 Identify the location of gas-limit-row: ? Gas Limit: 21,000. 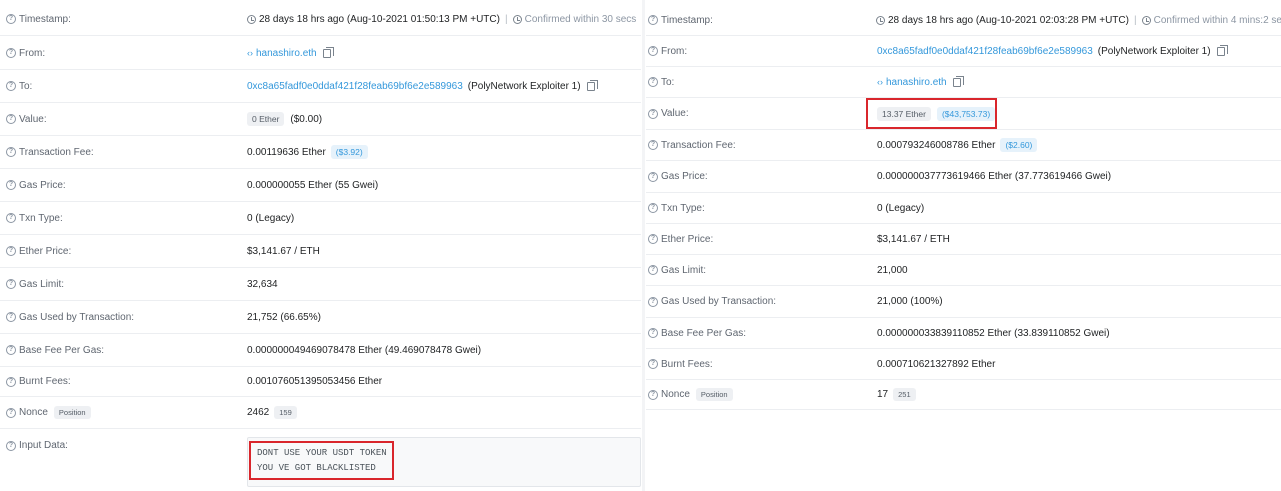
(963, 270).